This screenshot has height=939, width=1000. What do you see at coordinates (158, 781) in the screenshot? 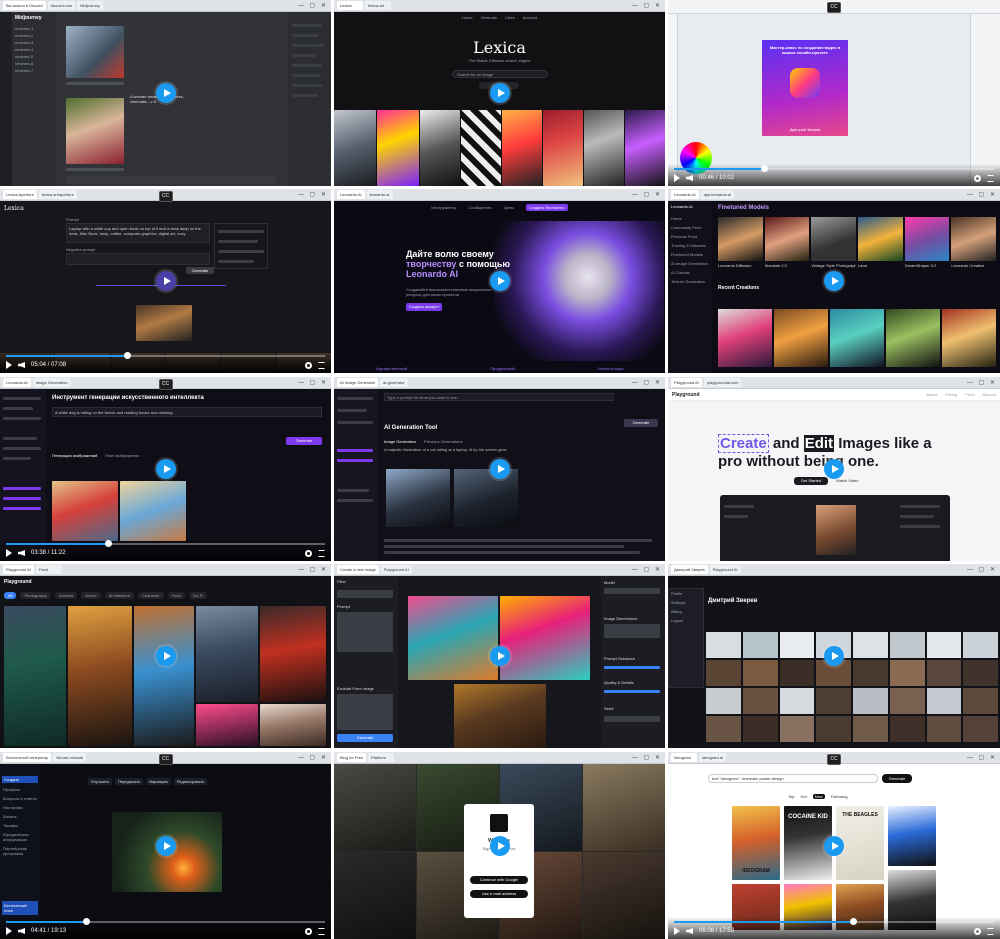
I see `action-variations: Вариации` at bounding box center [158, 781].